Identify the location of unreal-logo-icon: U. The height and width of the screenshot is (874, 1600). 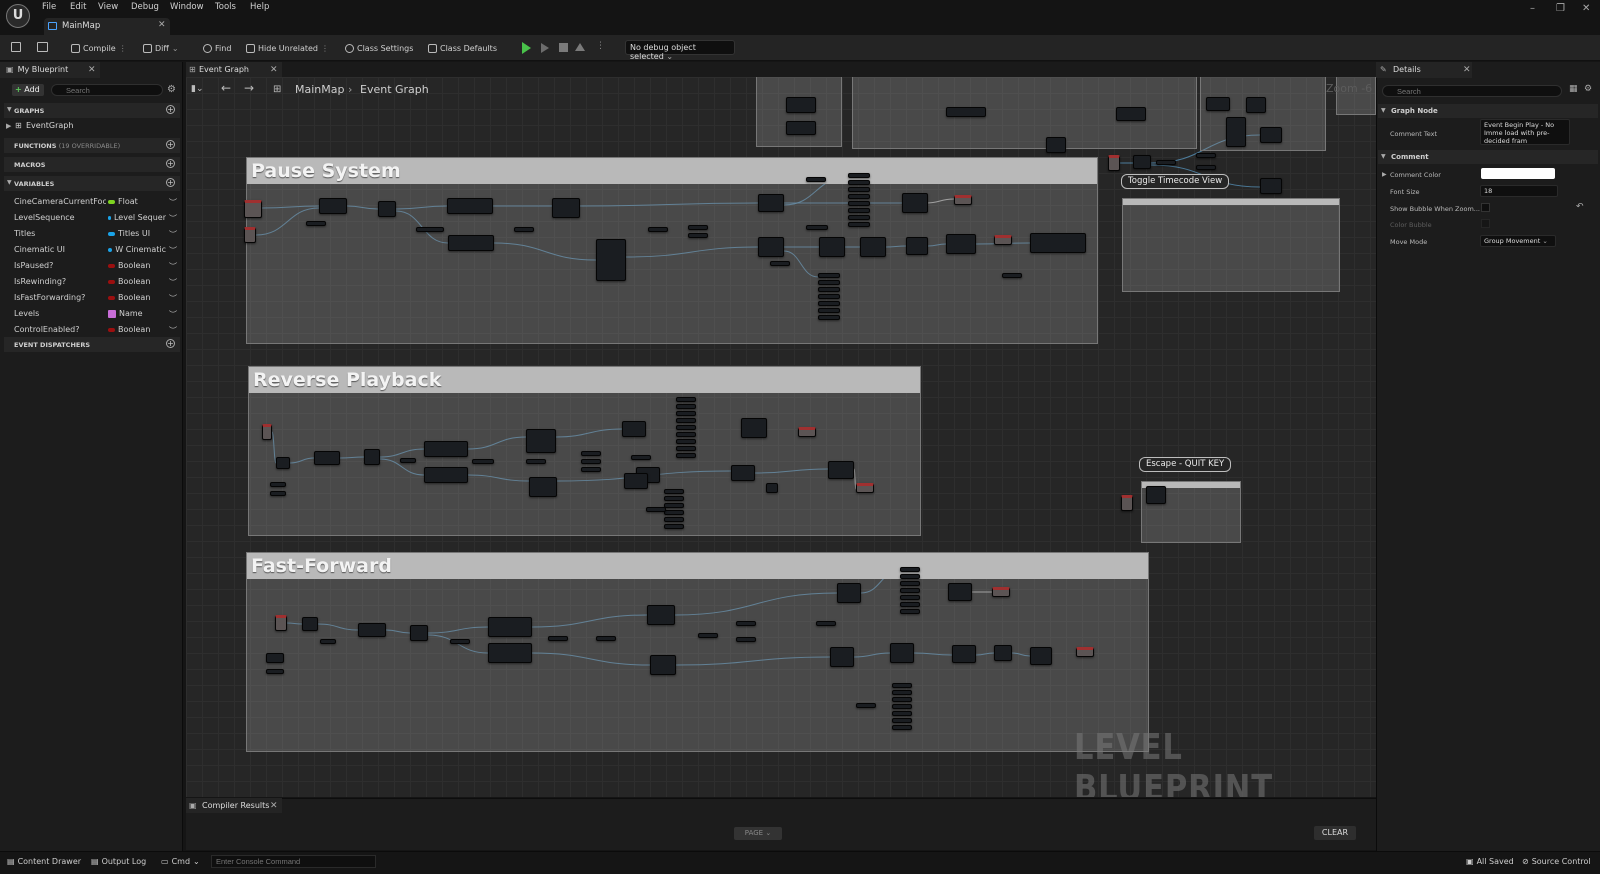
(18, 16).